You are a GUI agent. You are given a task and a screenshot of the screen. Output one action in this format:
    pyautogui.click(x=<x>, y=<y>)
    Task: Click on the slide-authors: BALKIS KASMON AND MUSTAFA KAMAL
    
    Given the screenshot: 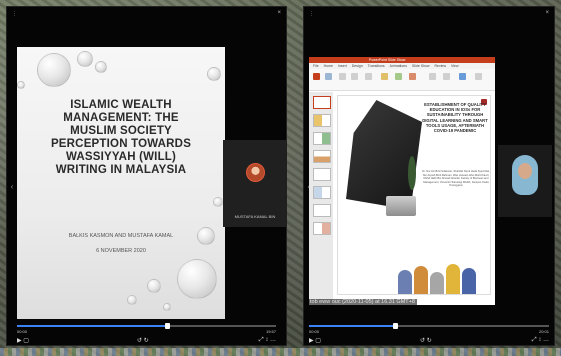 What is the action you would take?
    pyautogui.click(x=121, y=236)
    